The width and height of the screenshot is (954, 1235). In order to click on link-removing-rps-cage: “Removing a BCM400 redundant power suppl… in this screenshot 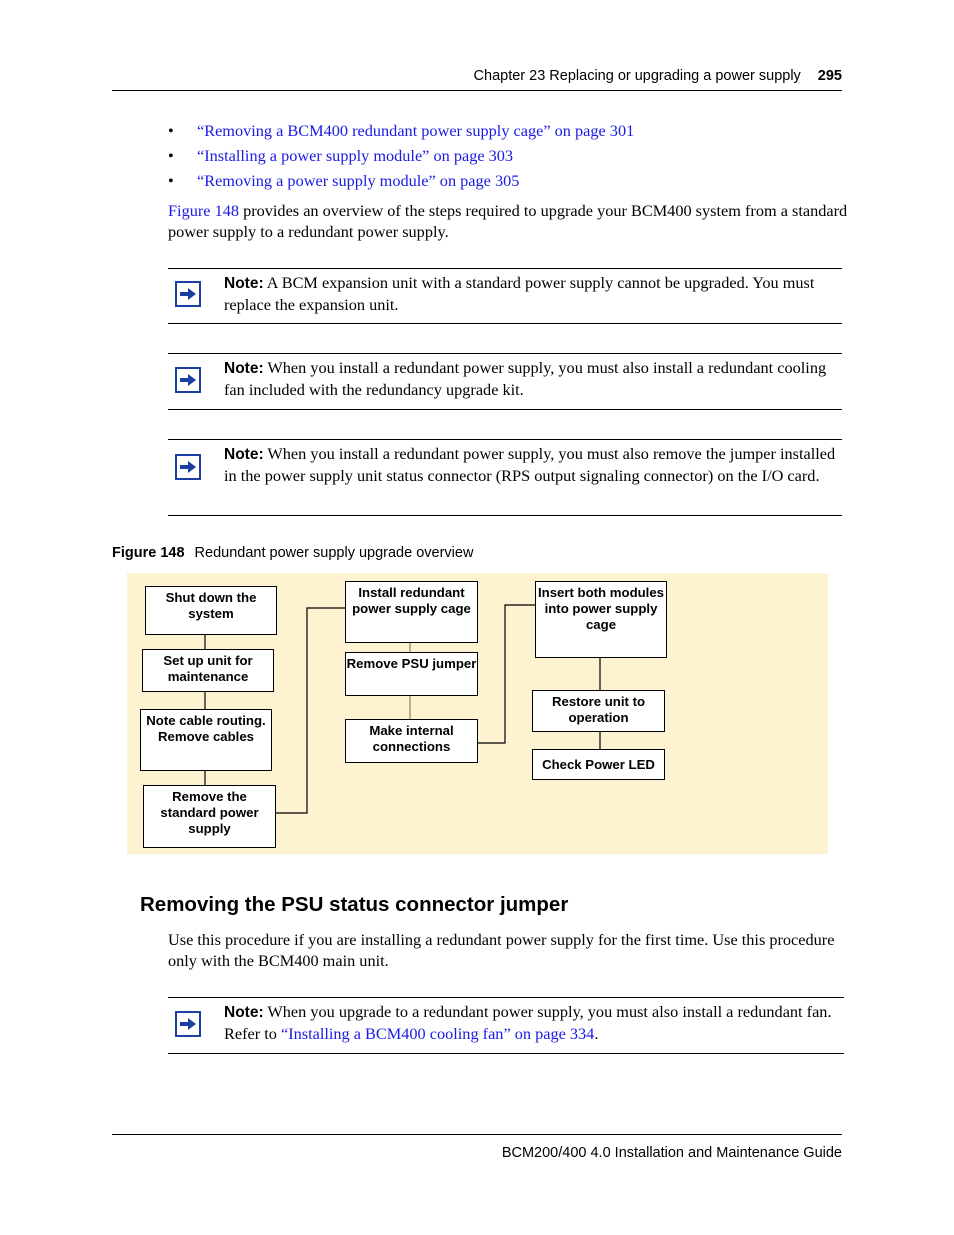, I will do `click(415, 130)`.